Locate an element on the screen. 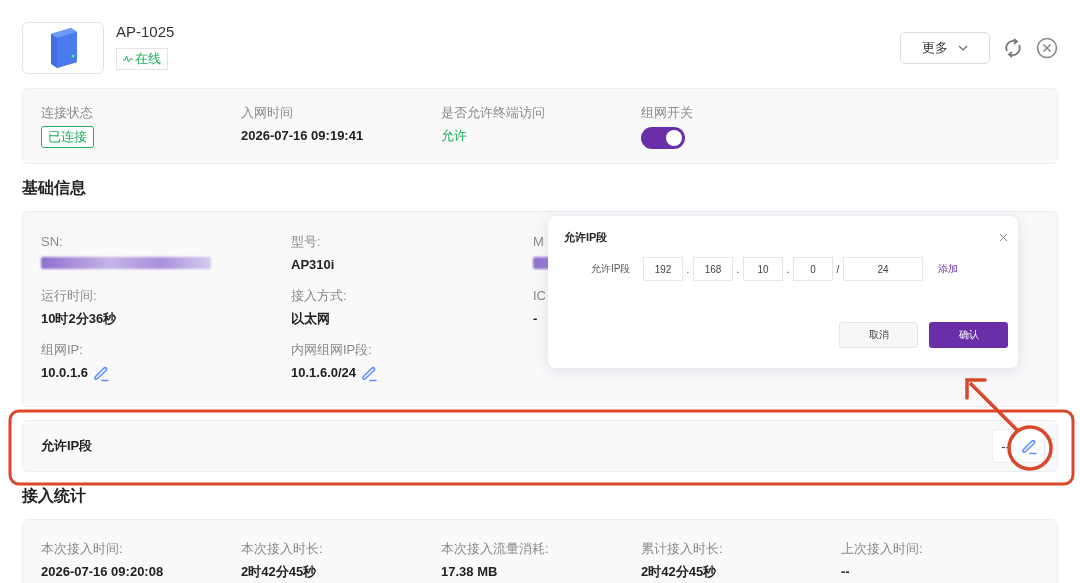  field-value: 2026-07-16 09:19:41 is located at coordinates (302, 135).